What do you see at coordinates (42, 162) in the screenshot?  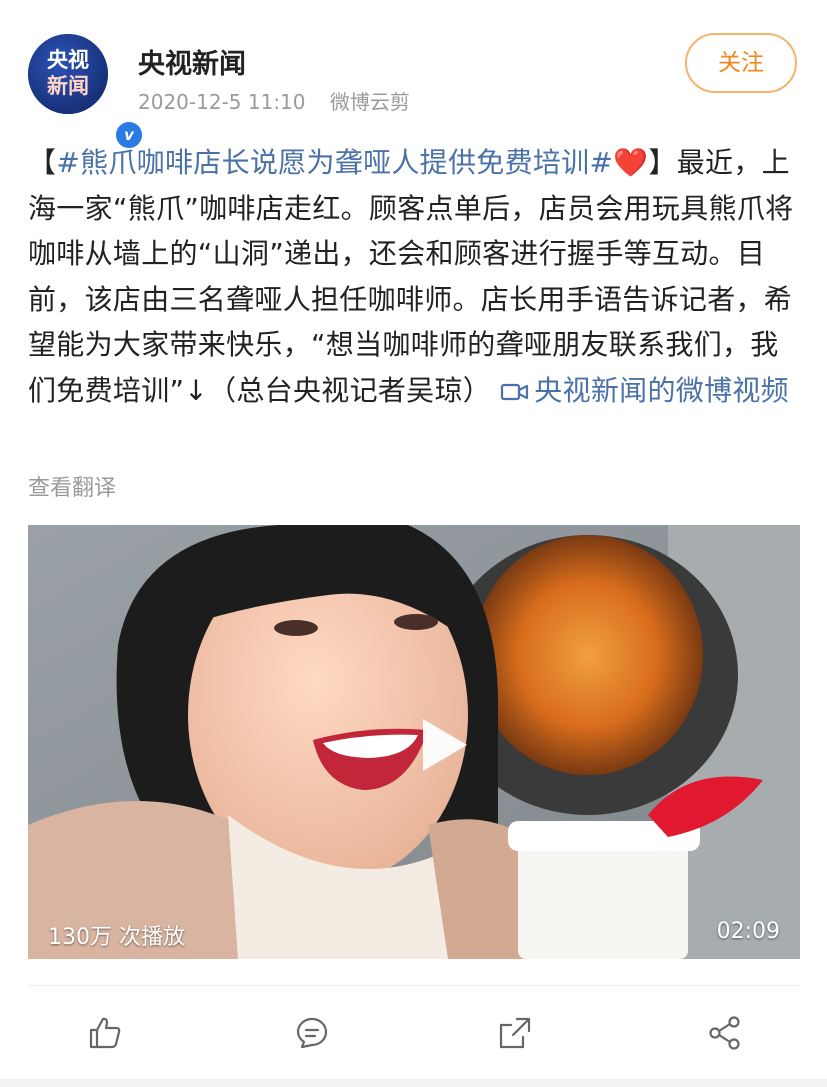 I see `open-bracket: 【` at bounding box center [42, 162].